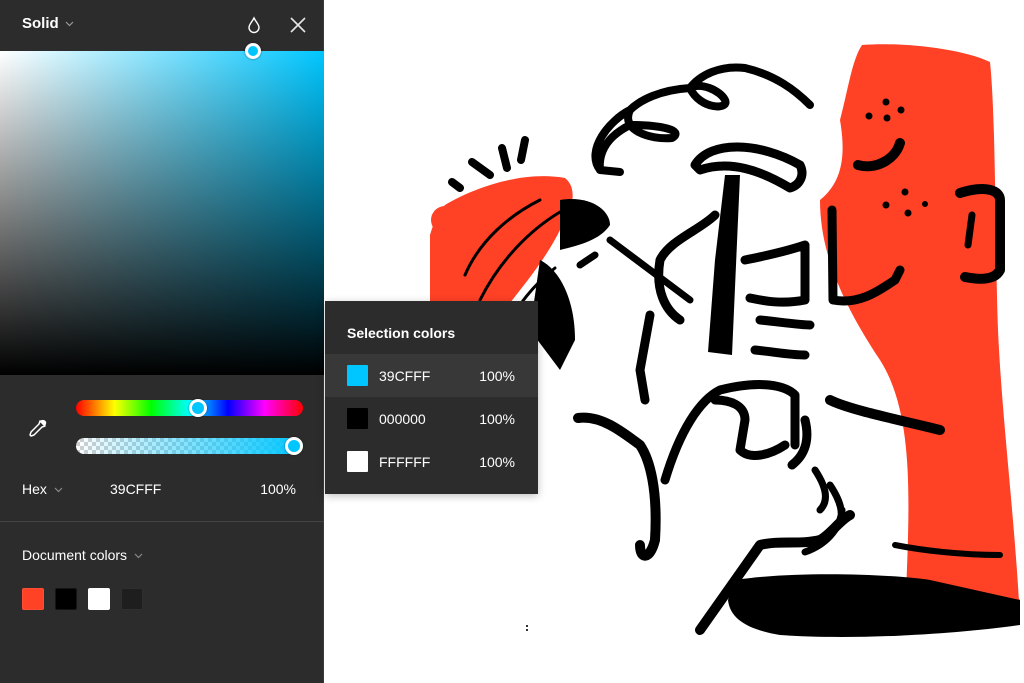  I want to click on hex-input: 39CFFF, so click(135, 489).